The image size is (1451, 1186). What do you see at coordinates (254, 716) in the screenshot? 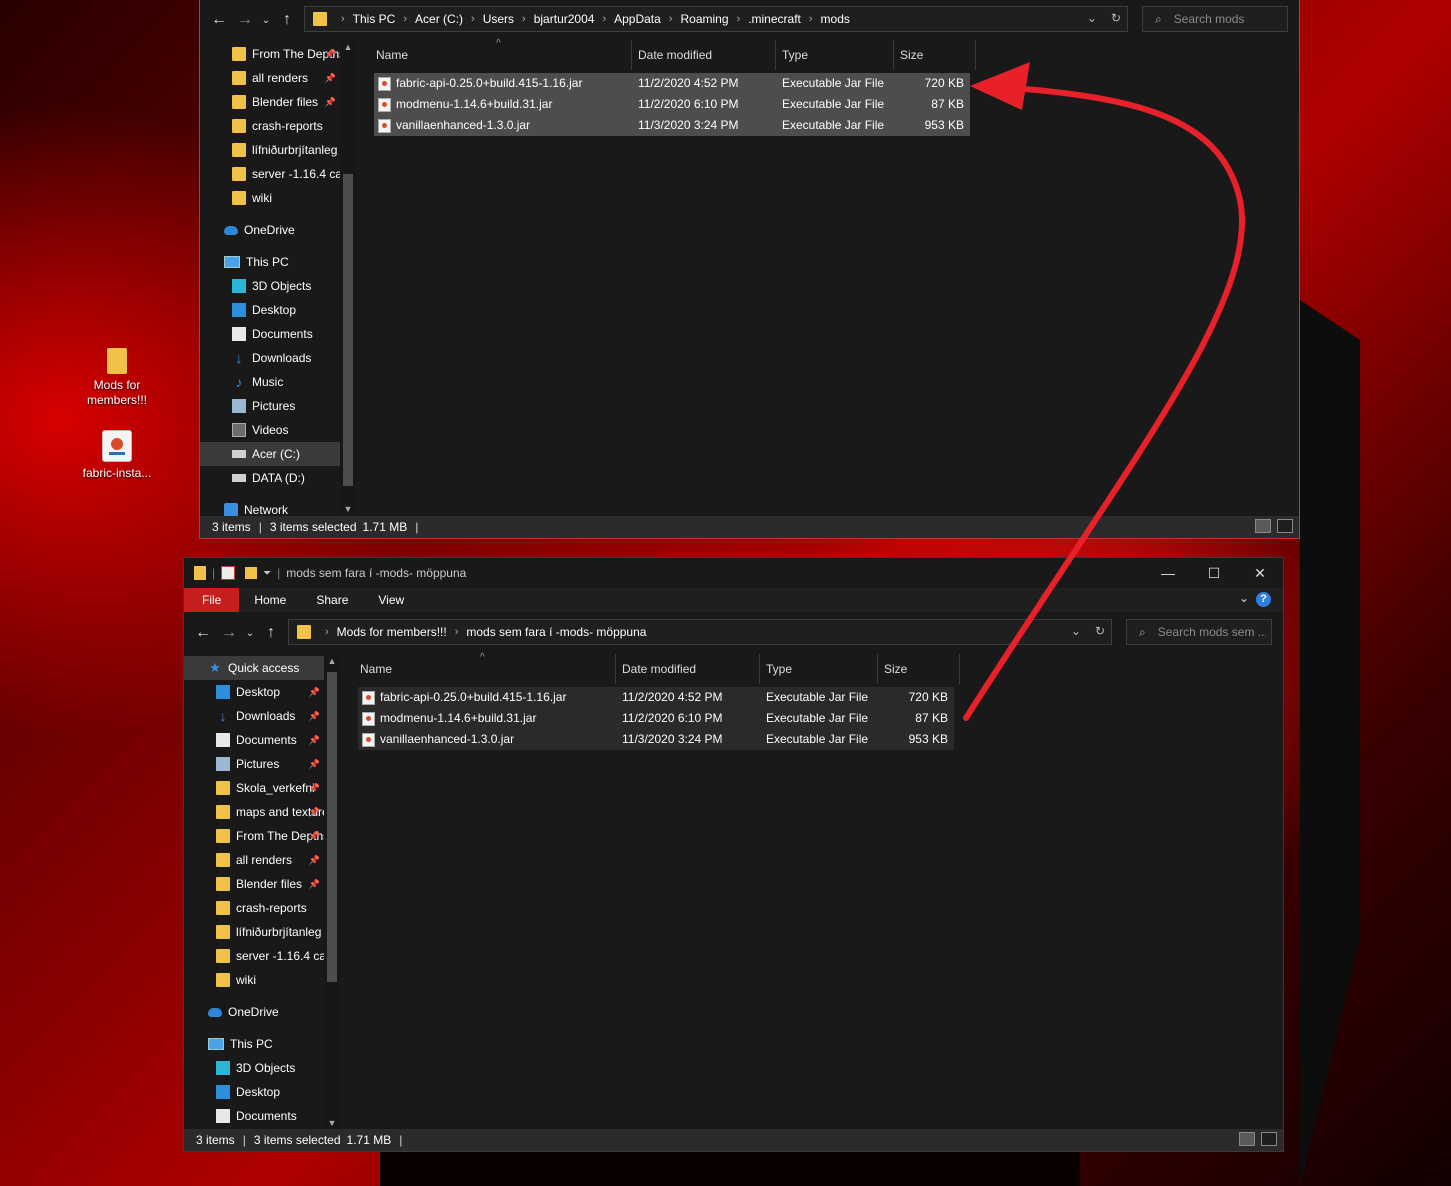
I see `sidebar-item-downloads: ↓ Downloads 📌` at bounding box center [254, 716].